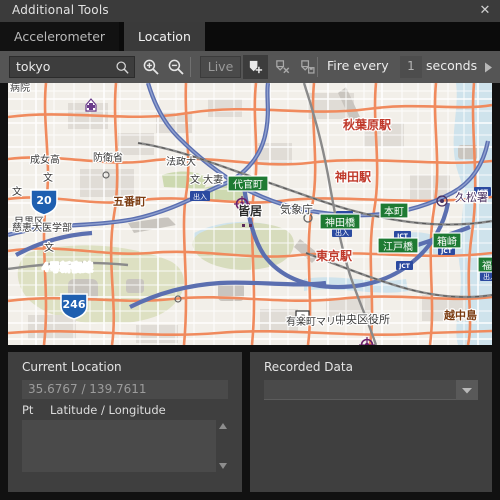 This screenshot has height=500, width=500. Describe the element at coordinates (460, 315) in the screenshot. I see `map-label: 越中島` at that location.